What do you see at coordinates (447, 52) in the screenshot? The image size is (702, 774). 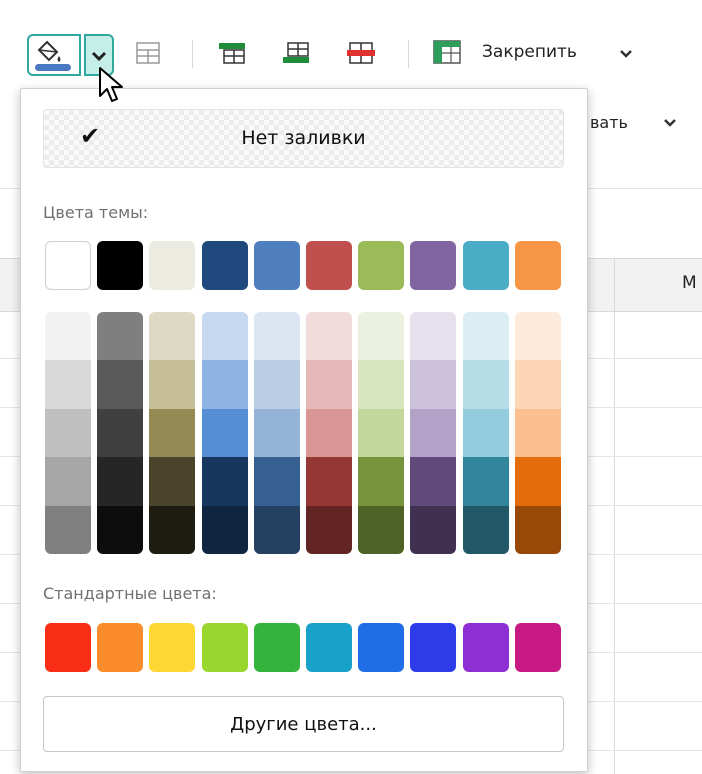 I see `freeze-panes-icon` at bounding box center [447, 52].